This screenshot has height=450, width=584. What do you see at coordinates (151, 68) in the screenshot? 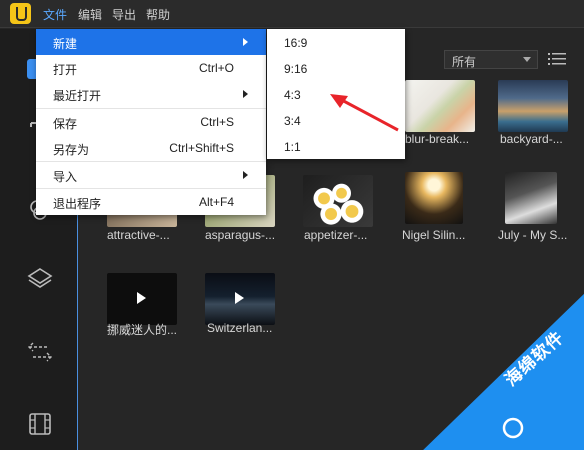
I see `menu-item-open: 打开 Ctrl+O` at bounding box center [151, 68].